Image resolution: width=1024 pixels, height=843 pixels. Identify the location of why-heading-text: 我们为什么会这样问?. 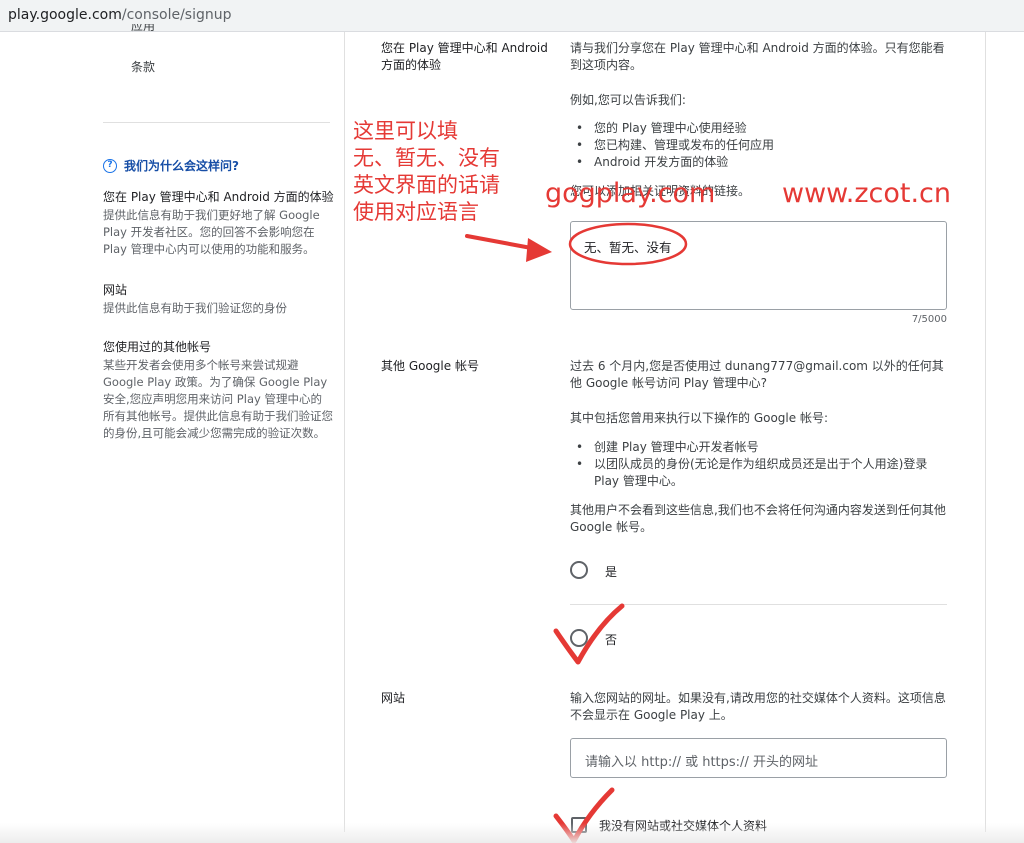
(181, 166).